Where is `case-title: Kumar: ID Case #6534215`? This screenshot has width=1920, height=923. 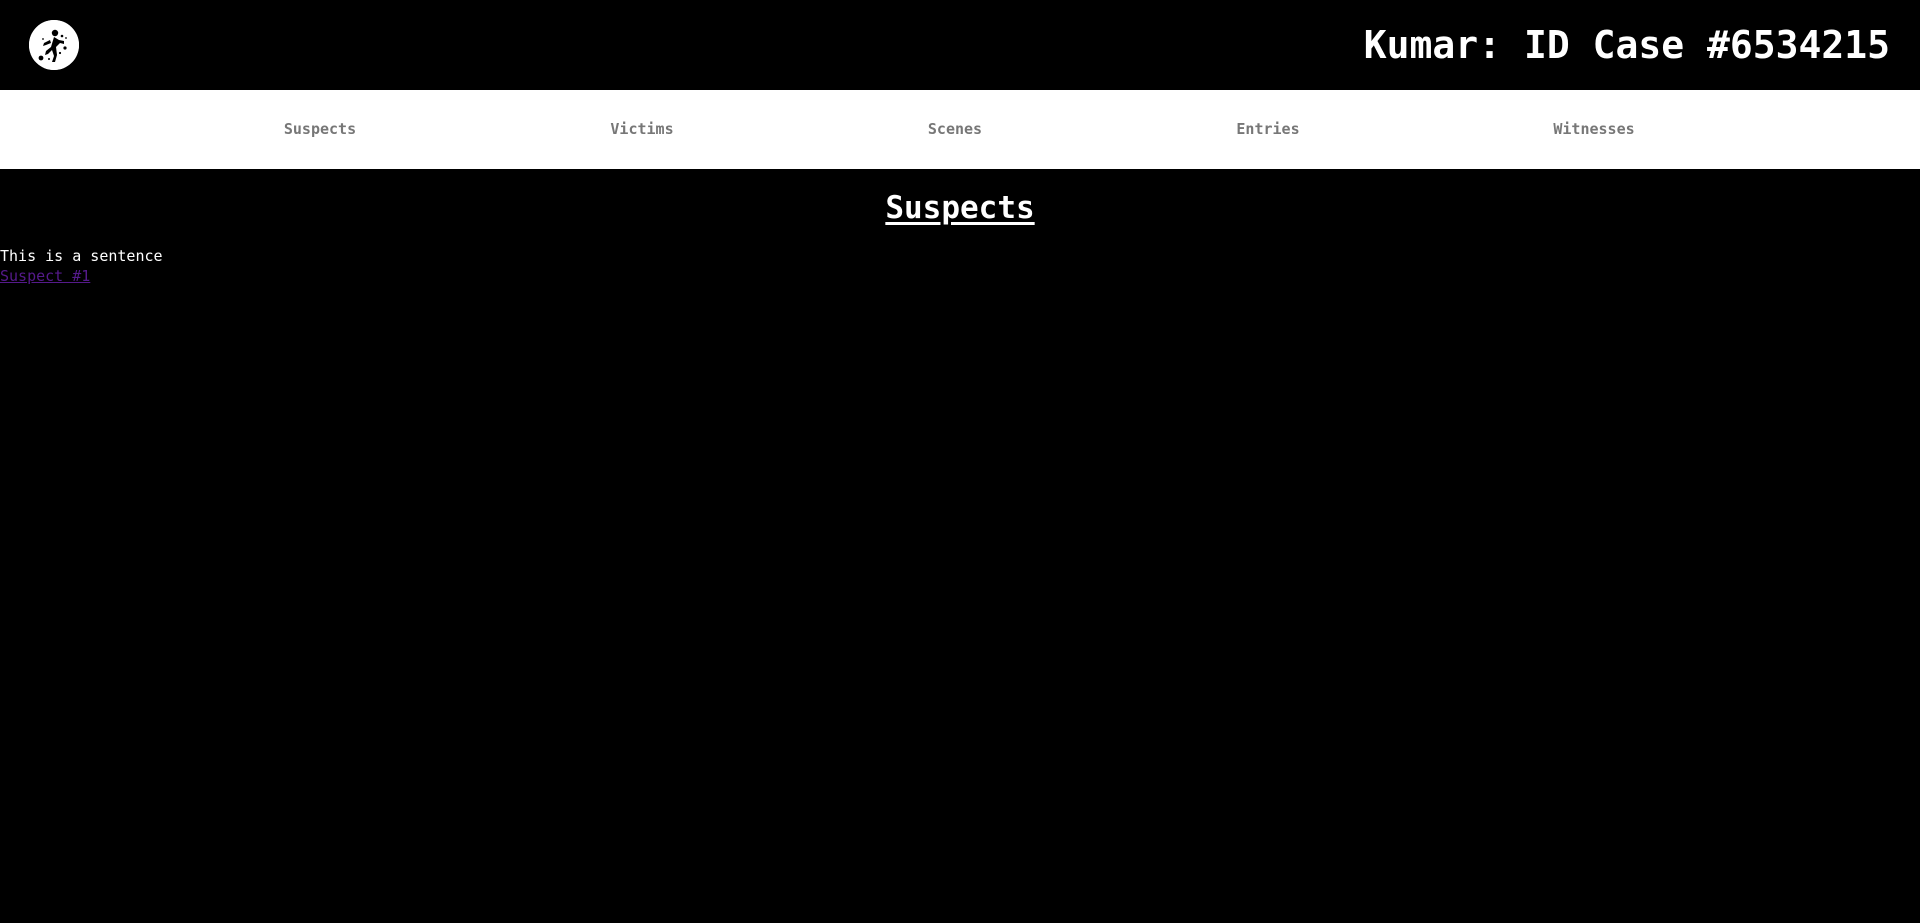
case-title: Kumar: ID Case #6534215 is located at coordinates (1626, 45).